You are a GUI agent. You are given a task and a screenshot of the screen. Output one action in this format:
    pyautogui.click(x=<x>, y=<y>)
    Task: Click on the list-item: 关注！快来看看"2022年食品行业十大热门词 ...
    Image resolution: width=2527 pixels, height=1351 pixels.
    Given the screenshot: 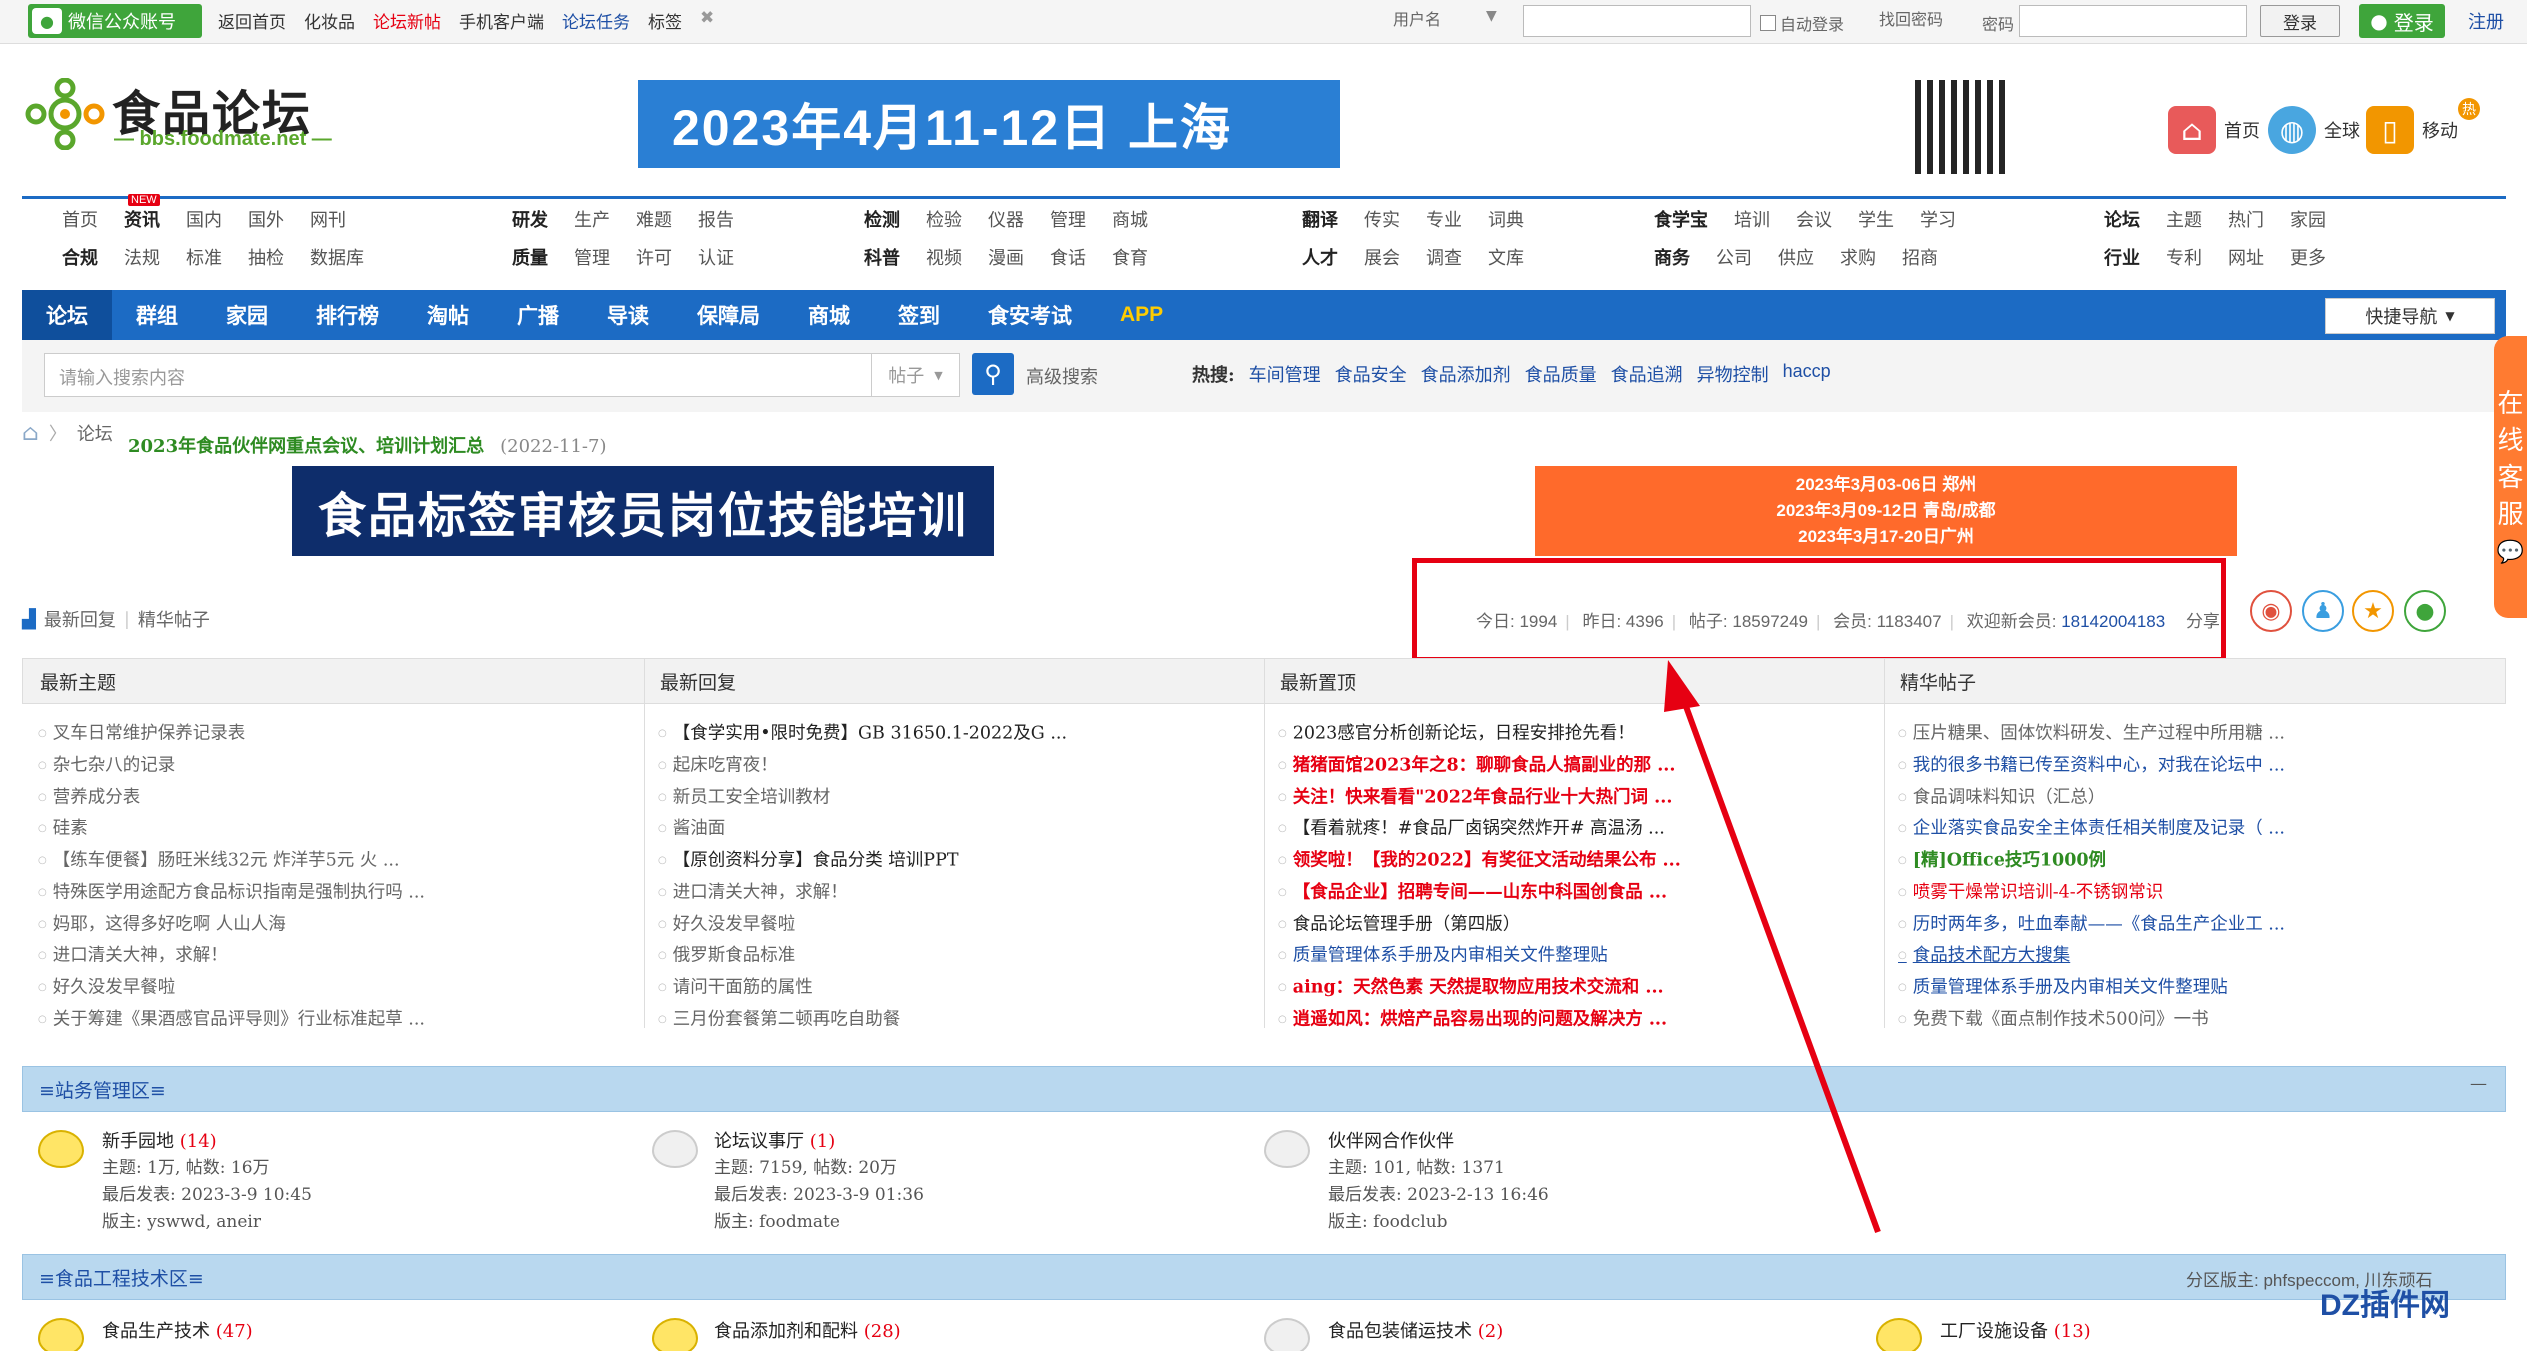 What is the action you would take?
    pyautogui.click(x=1578, y=798)
    